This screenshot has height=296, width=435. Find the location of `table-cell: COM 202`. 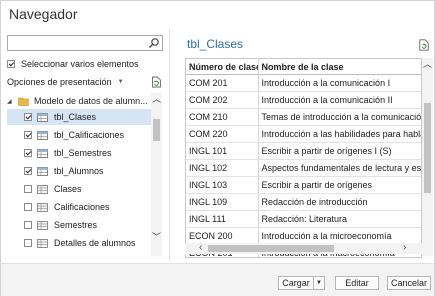

table-cell: COM 202 is located at coordinates (222, 100).